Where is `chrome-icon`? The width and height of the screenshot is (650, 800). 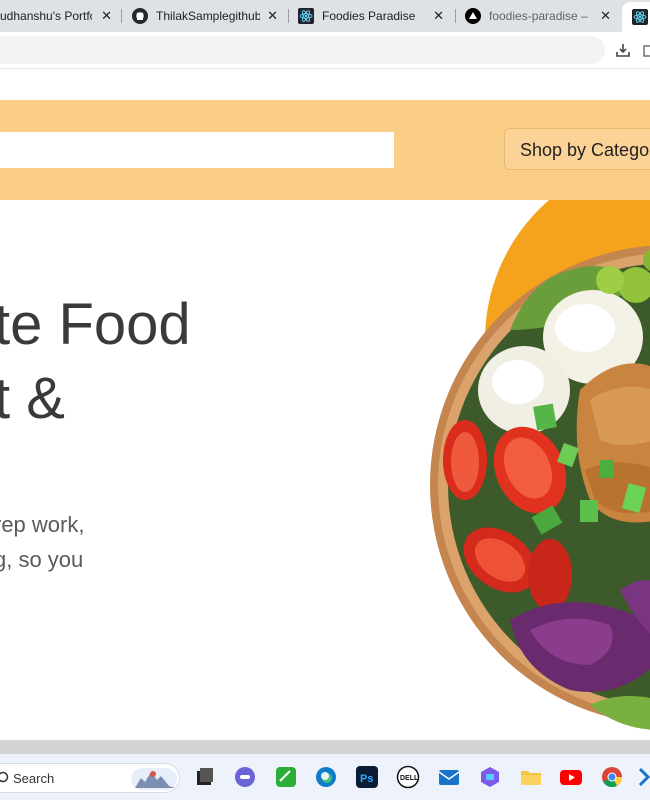
chrome-icon is located at coordinates (612, 777).